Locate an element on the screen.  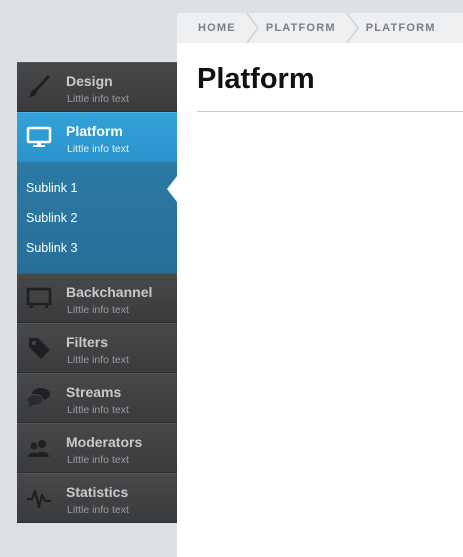
breadcrumb: HOME PLATFORM PLATFORM is located at coordinates (320, 28).